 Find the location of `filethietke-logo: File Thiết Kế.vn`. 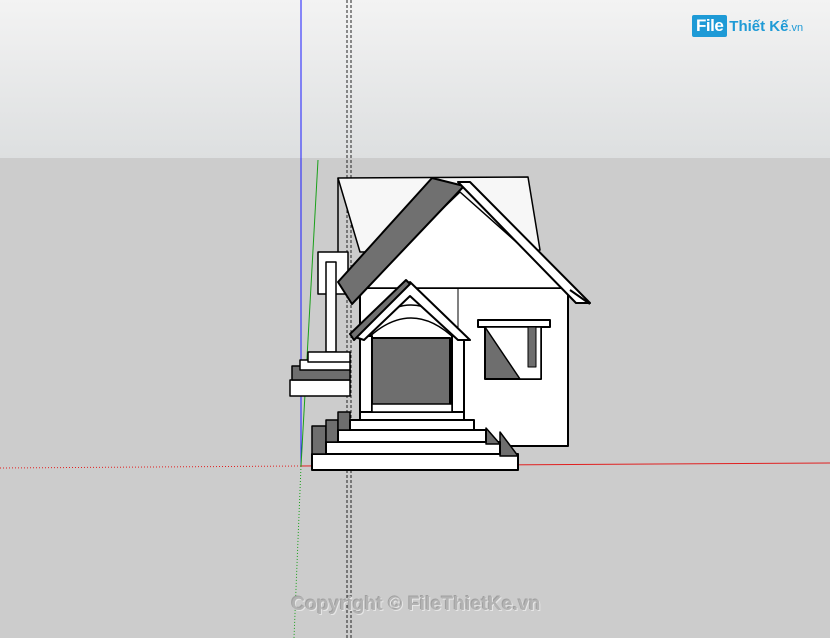

filethietke-logo: File Thiết Kế.vn is located at coordinates (747, 26).